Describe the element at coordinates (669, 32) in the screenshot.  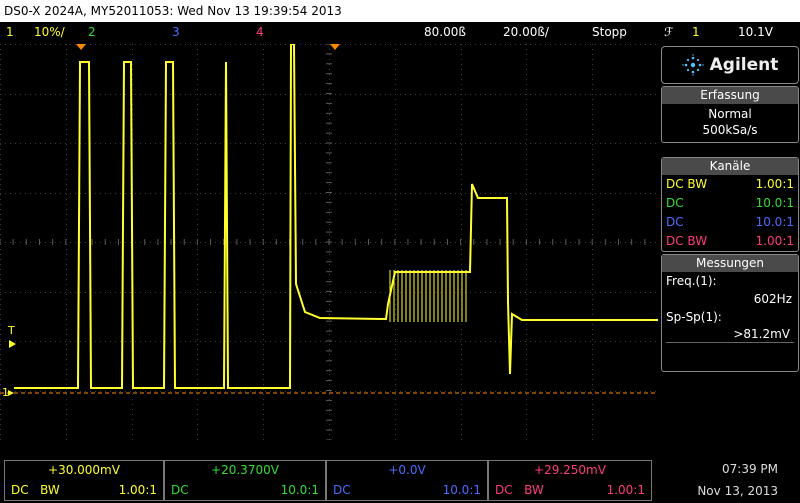
I see `trigger-icon: ℱ` at that location.